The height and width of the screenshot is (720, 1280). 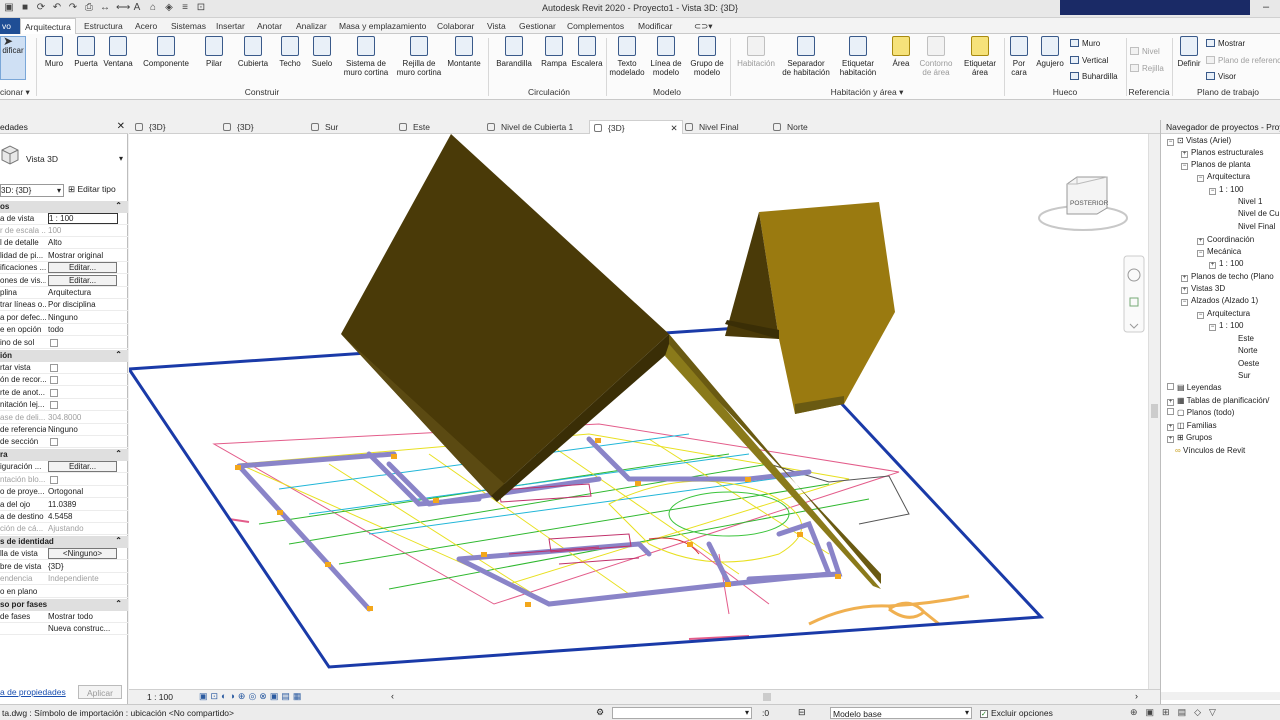 I want to click on selection-filter-icons: ⊕▣⊞▤◇▽, so click(x=1177, y=712).